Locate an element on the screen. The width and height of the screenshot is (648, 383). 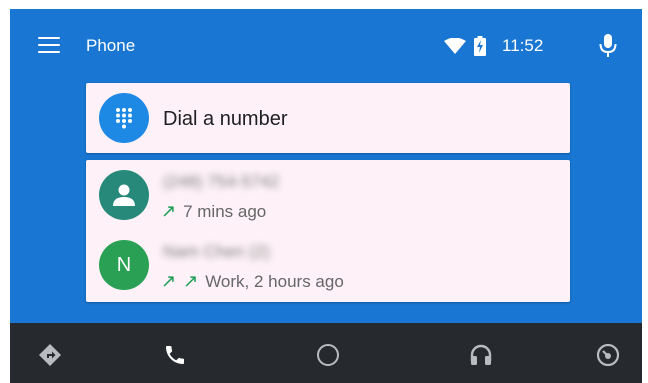
headphones-icon is located at coordinates (481, 355).